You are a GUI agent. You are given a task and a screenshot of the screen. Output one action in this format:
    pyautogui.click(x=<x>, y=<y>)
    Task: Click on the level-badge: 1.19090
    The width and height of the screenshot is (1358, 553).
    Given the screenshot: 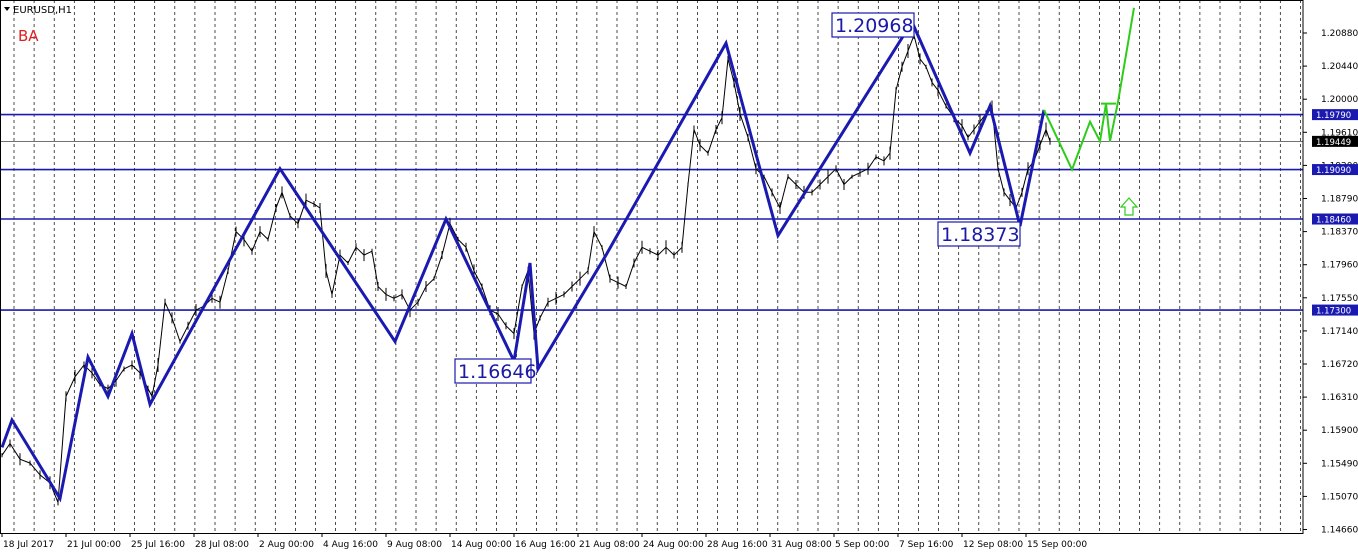 What is the action you would take?
    pyautogui.click(x=1335, y=170)
    